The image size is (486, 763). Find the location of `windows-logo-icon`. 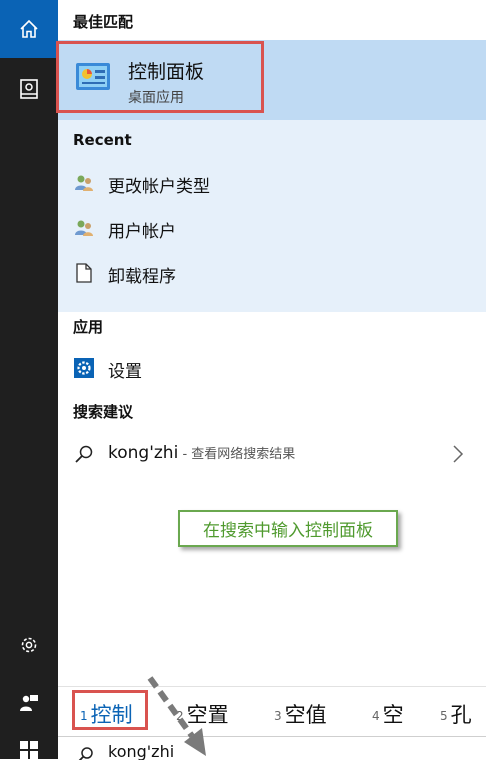

windows-logo-icon is located at coordinates (29, 750).